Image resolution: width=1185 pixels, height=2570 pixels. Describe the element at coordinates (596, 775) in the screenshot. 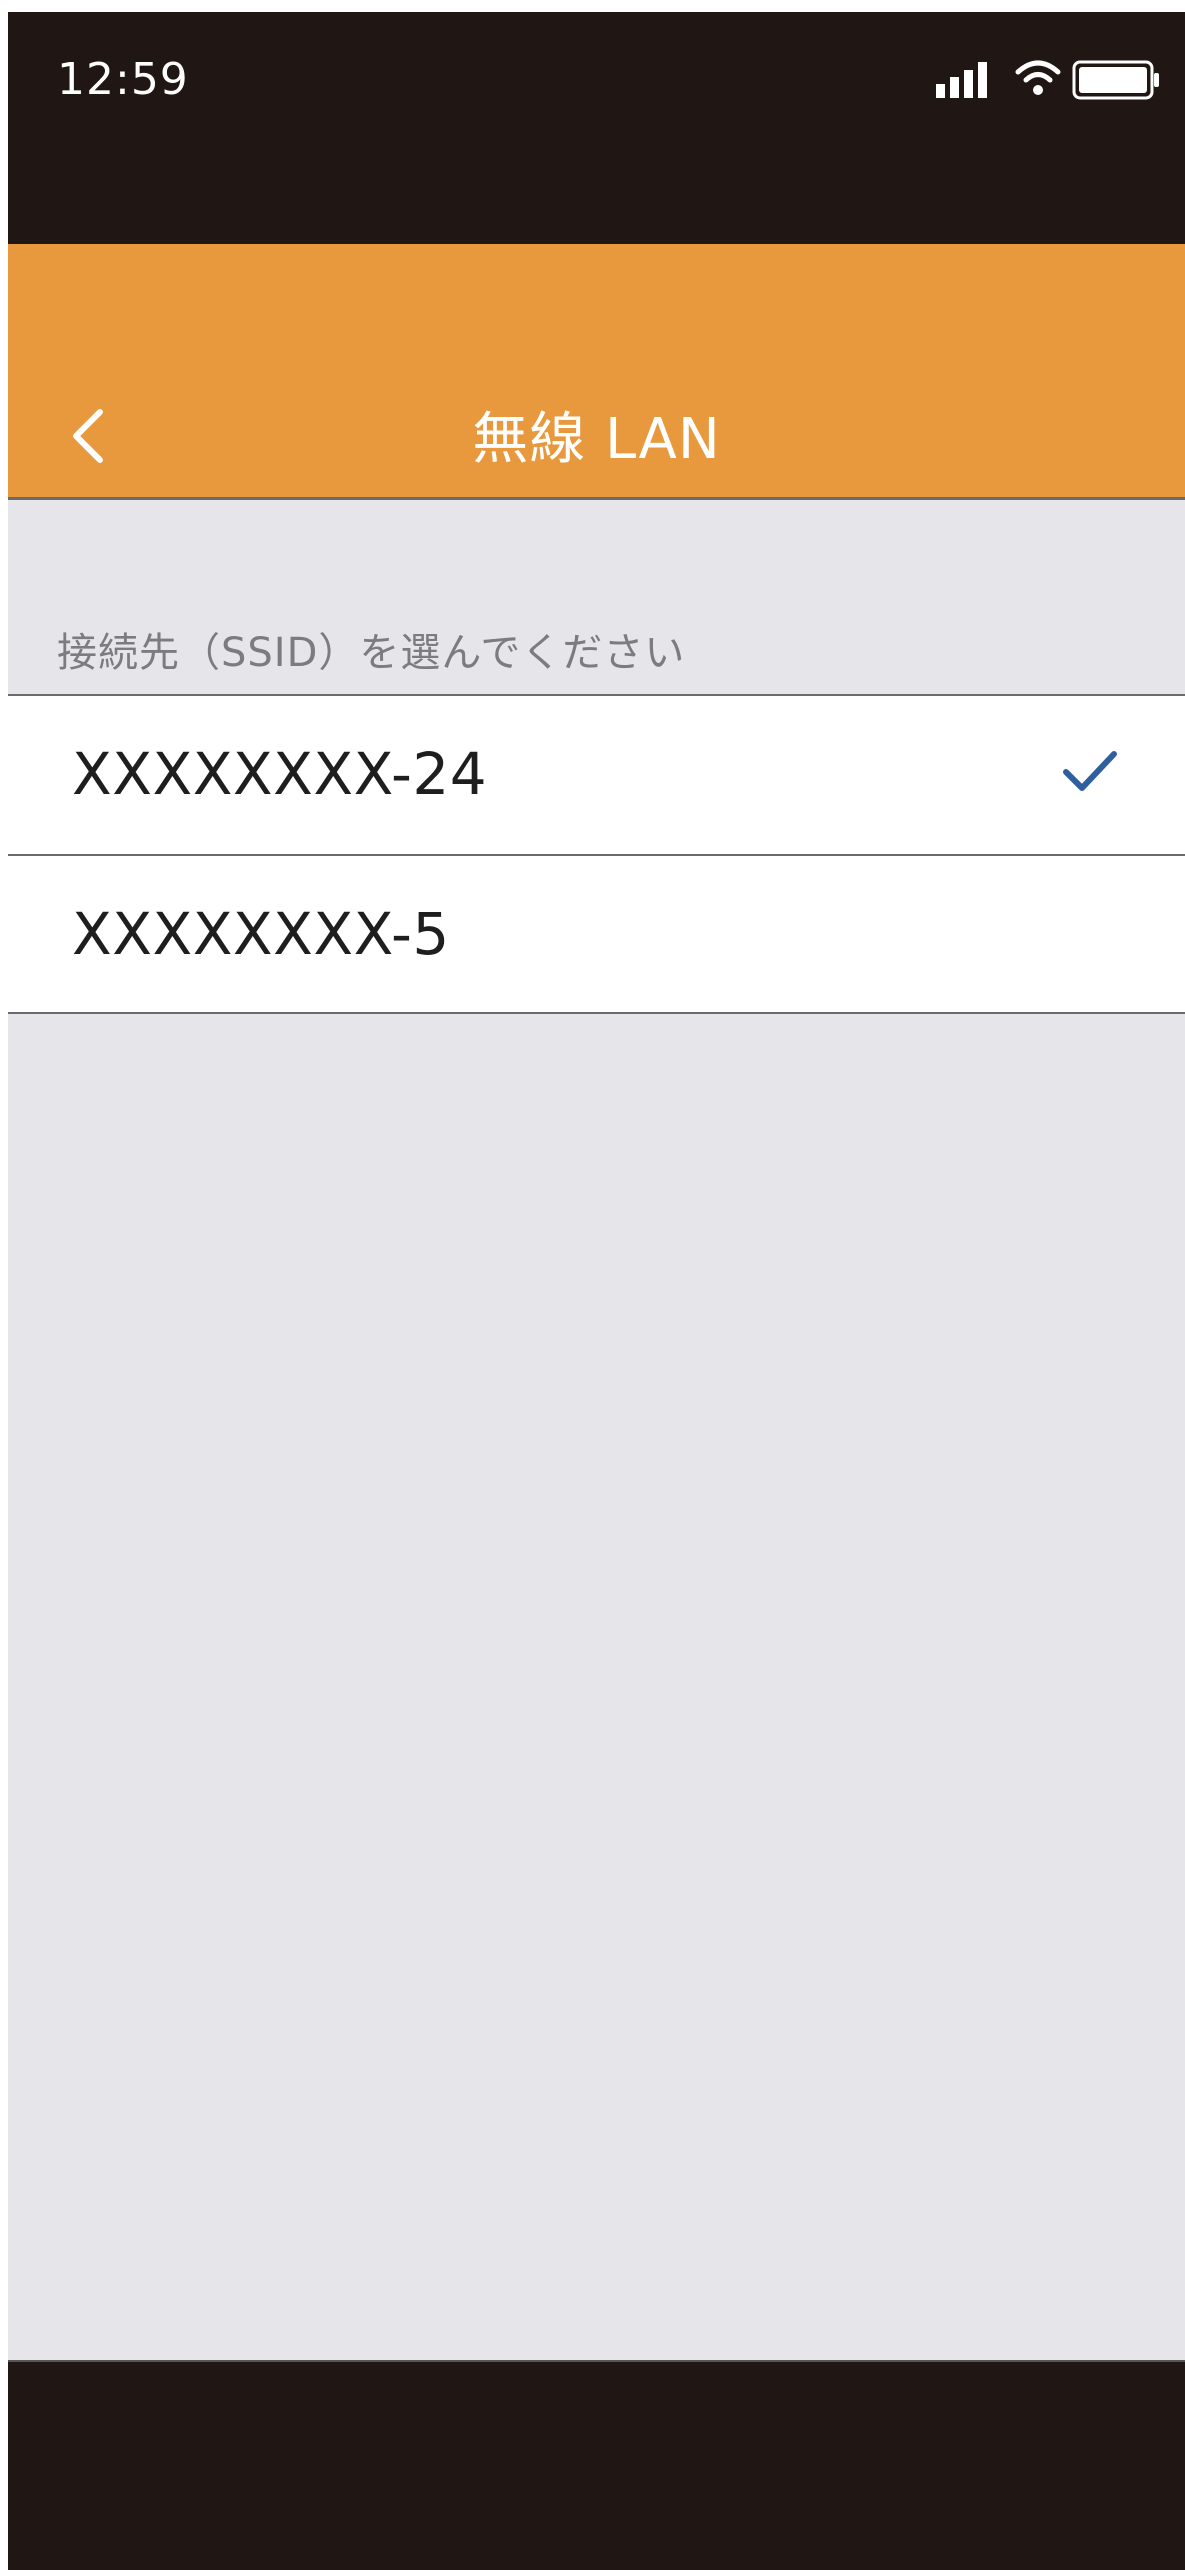

I see `ssid-row-24: XXXXXXXX-24` at that location.